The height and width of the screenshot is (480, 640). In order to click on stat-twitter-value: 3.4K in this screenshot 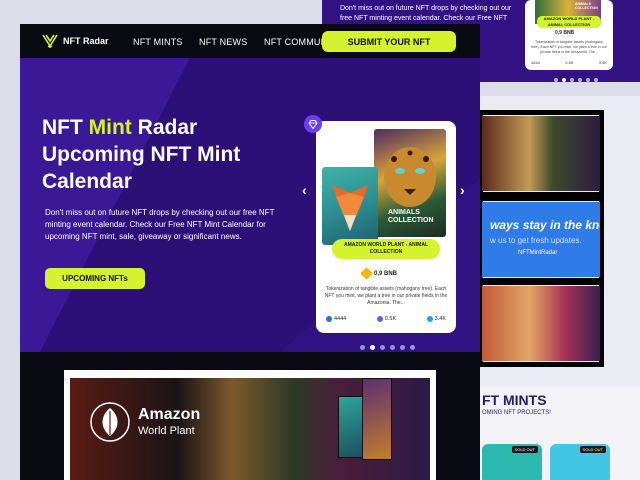, I will do `click(440, 319)`.